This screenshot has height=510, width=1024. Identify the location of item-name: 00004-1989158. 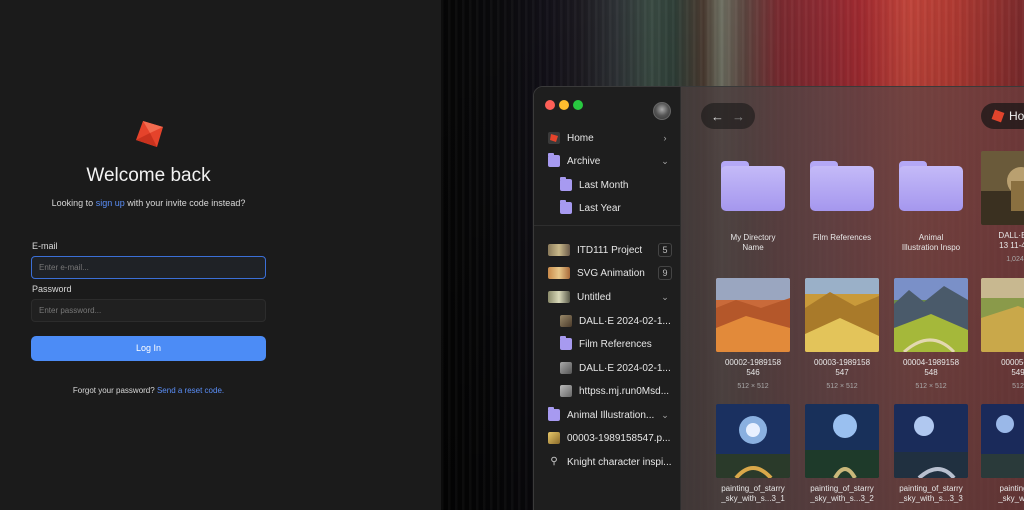
(931, 362).